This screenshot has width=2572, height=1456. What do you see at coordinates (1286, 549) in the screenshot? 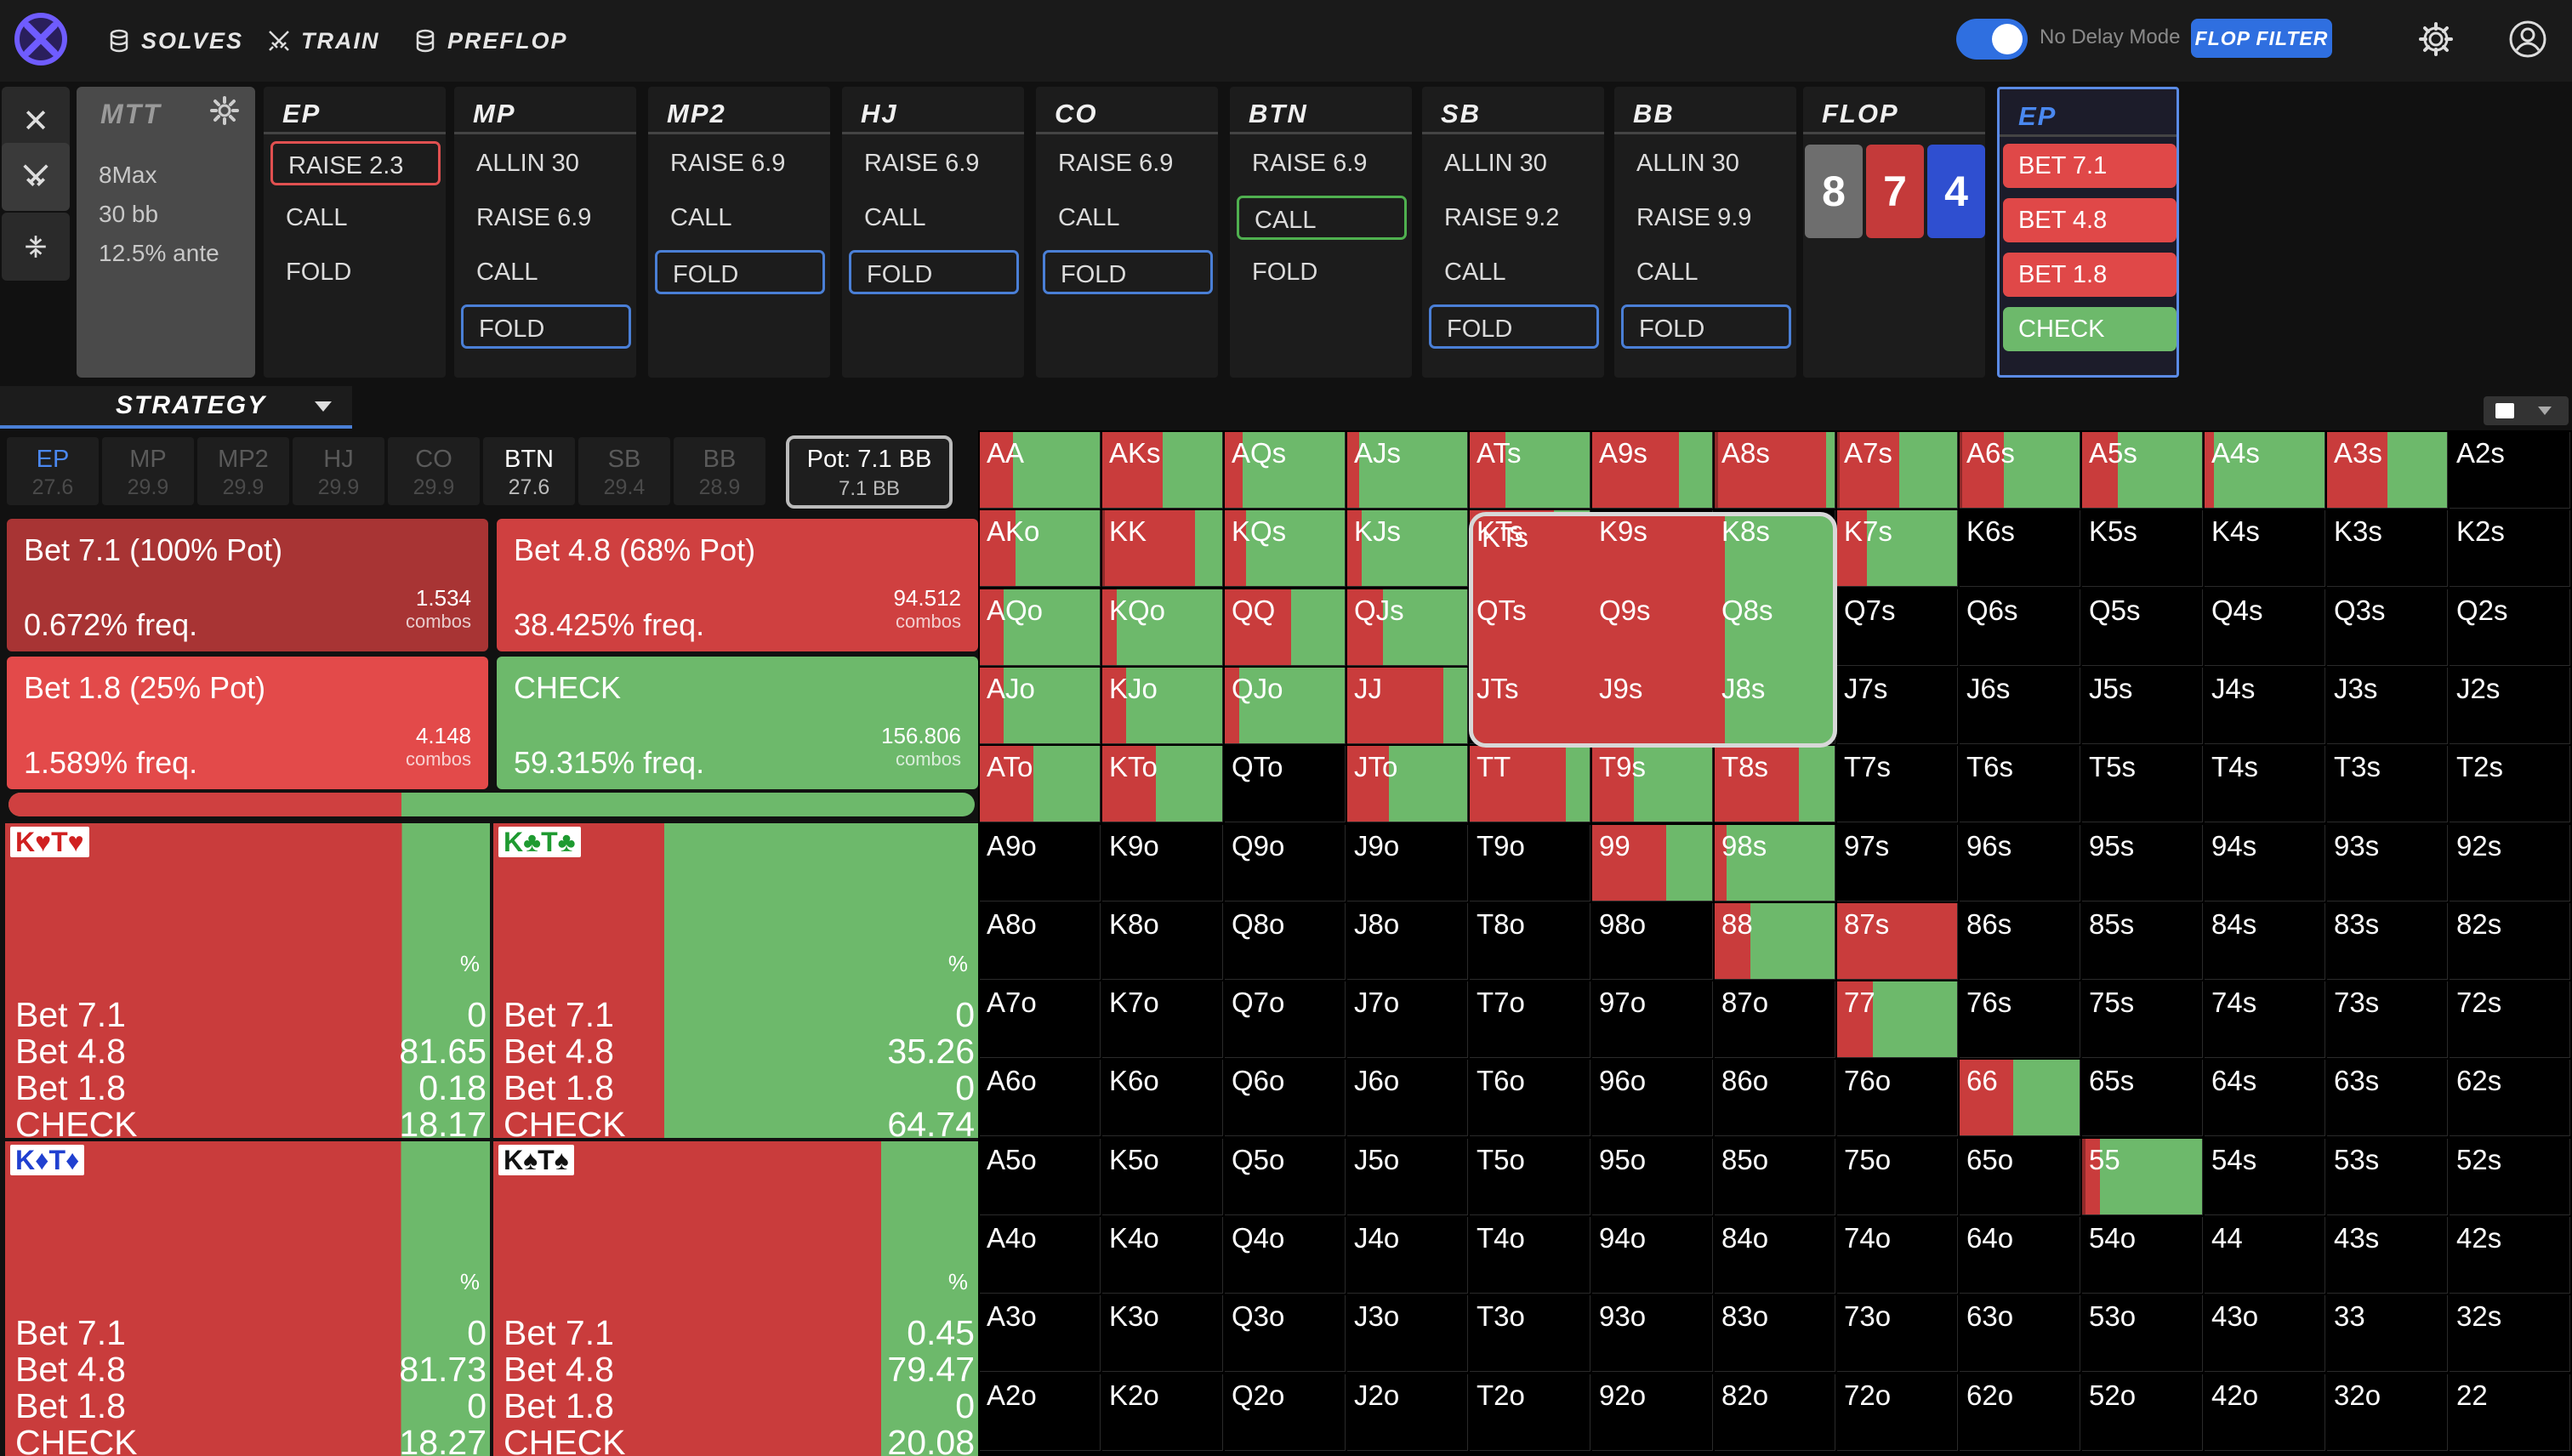
I see `hand-cell: KQs` at bounding box center [1286, 549].